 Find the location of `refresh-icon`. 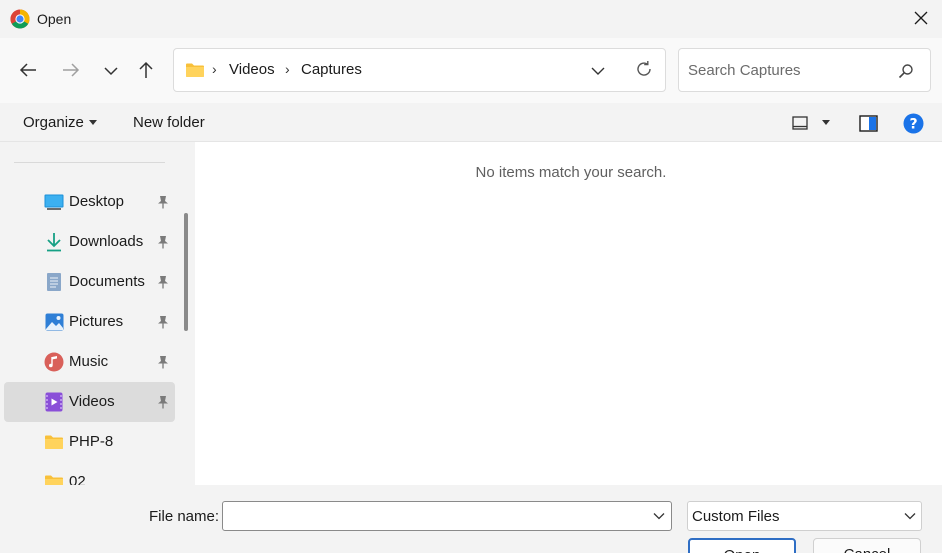

refresh-icon is located at coordinates (644, 70).